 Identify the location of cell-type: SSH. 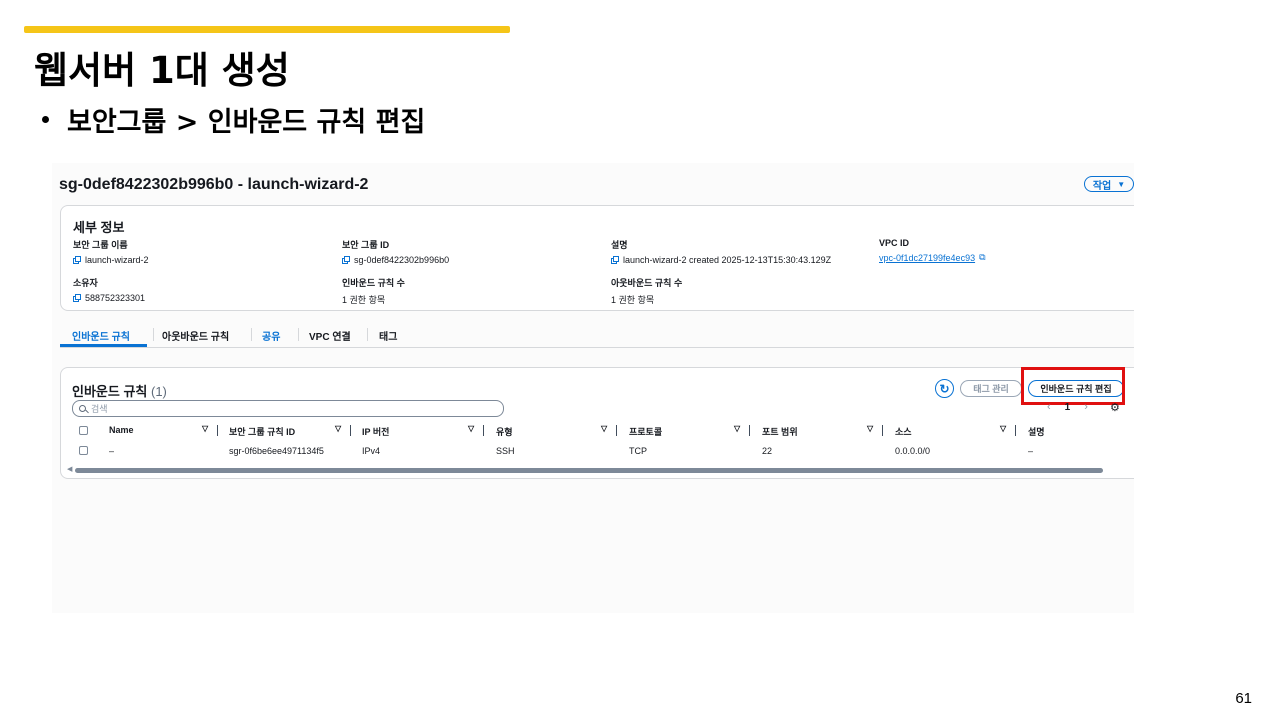
(505, 451).